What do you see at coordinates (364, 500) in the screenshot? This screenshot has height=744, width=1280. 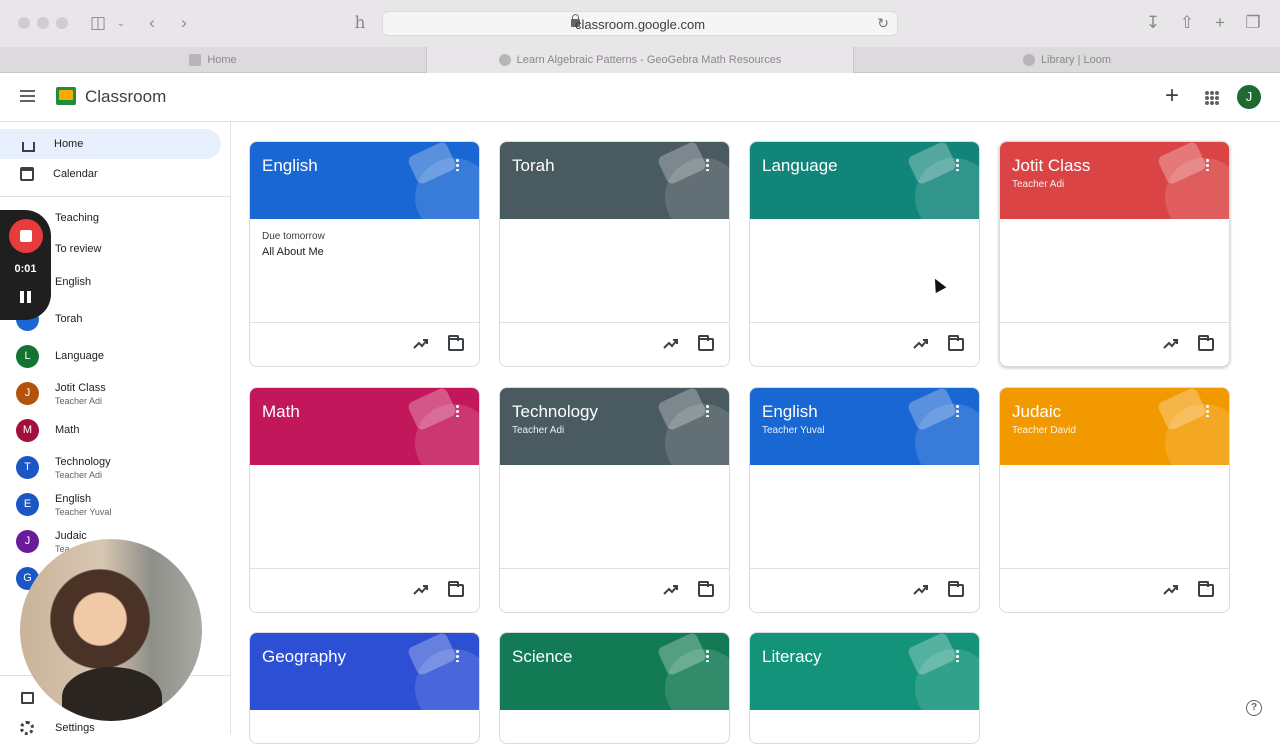 I see `class-card: Math` at bounding box center [364, 500].